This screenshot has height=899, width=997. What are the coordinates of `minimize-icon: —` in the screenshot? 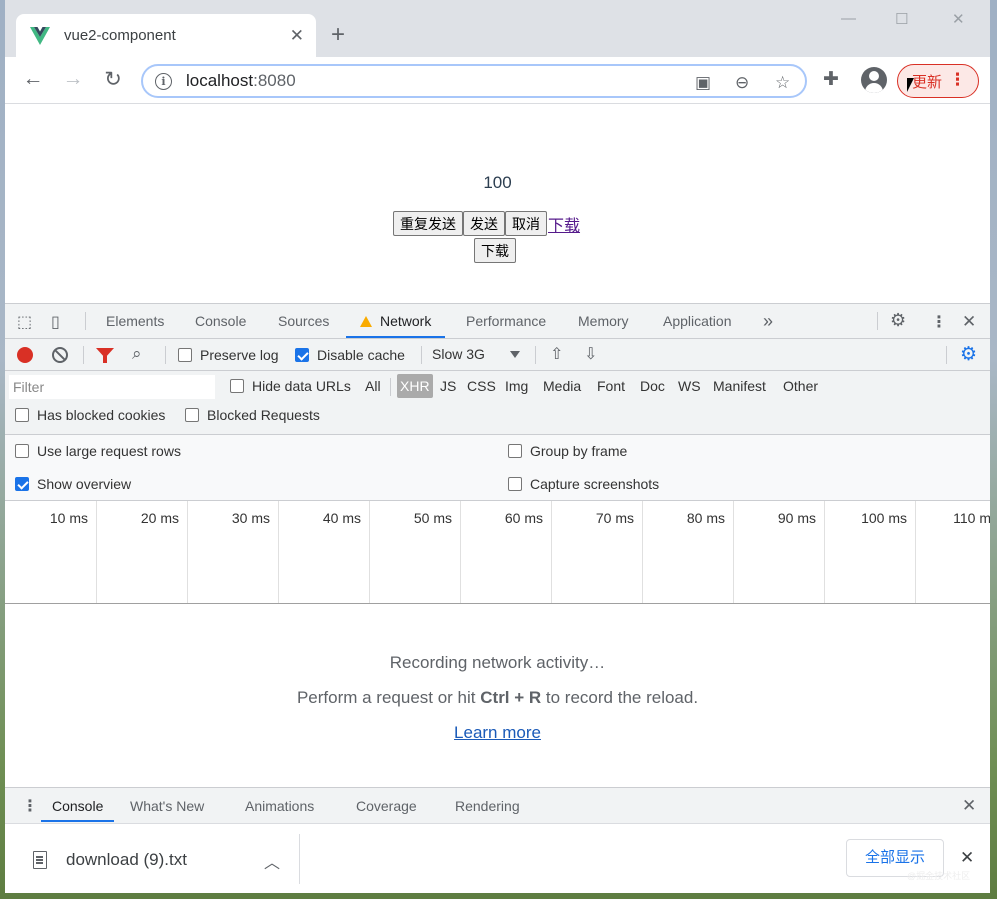 It's located at (848, 18).